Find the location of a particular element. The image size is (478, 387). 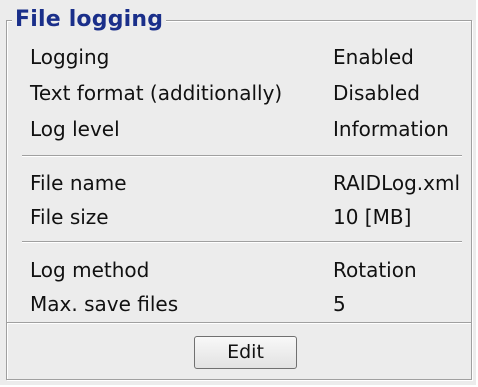

log-level-row: Log level Information is located at coordinates (250, 129).